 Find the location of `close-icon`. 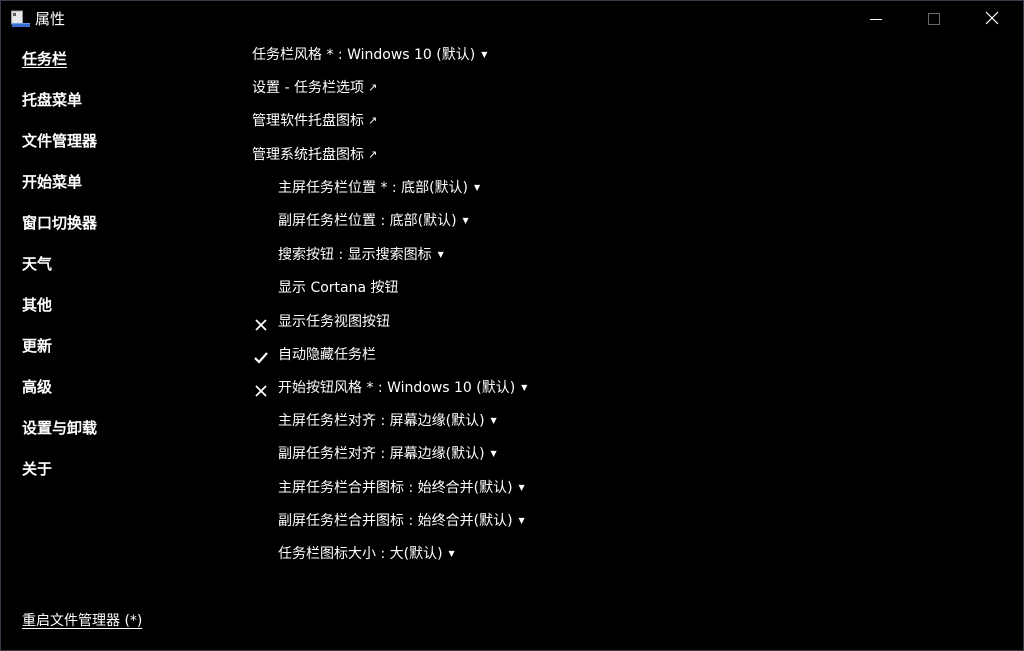

close-icon is located at coordinates (992, 19).